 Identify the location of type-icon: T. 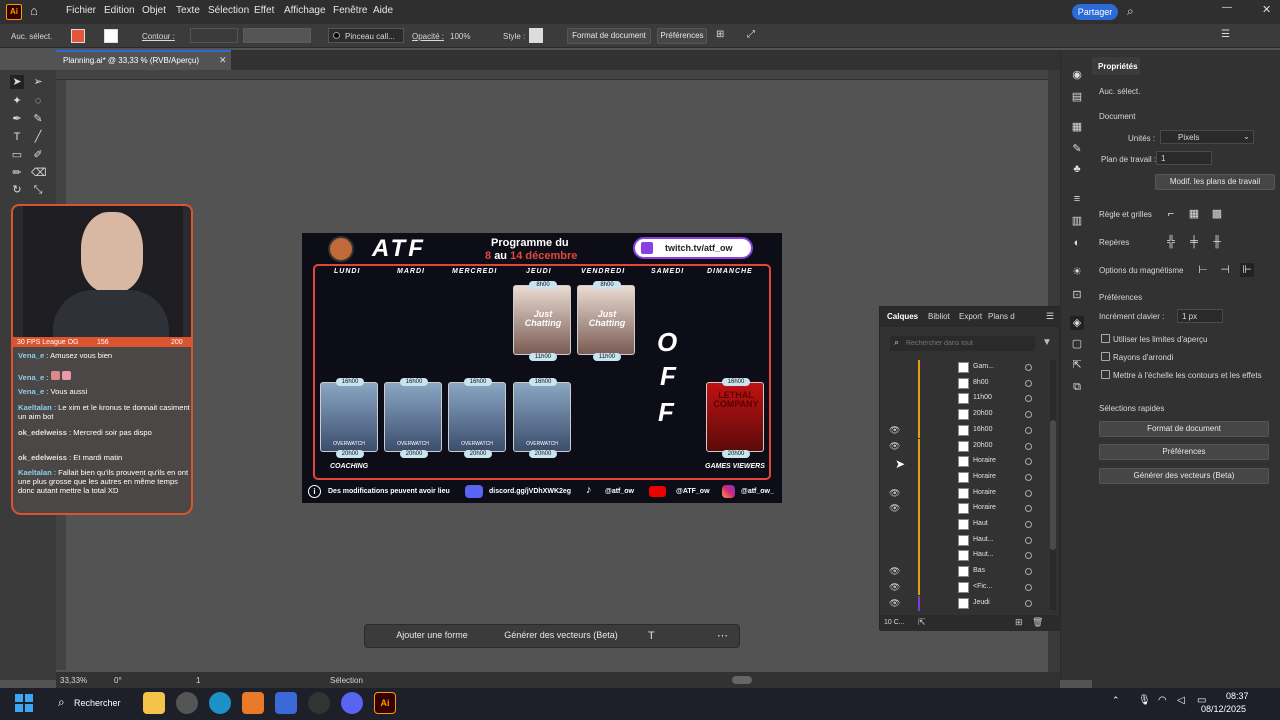
(651, 636).